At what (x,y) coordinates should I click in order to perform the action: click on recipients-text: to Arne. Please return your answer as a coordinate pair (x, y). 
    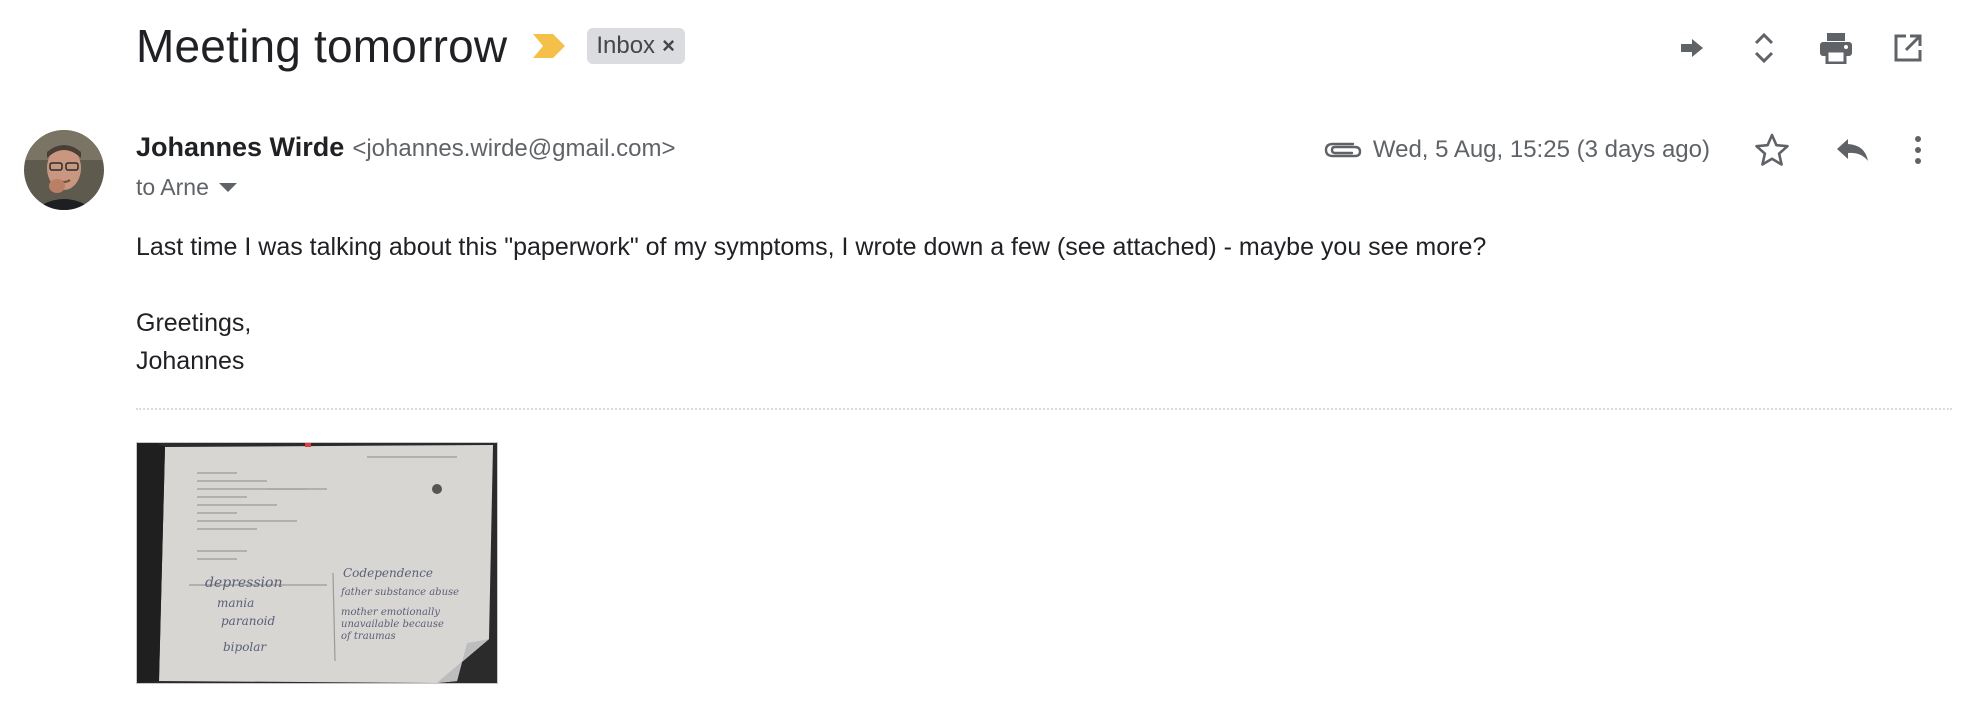
    Looking at the image, I should click on (172, 187).